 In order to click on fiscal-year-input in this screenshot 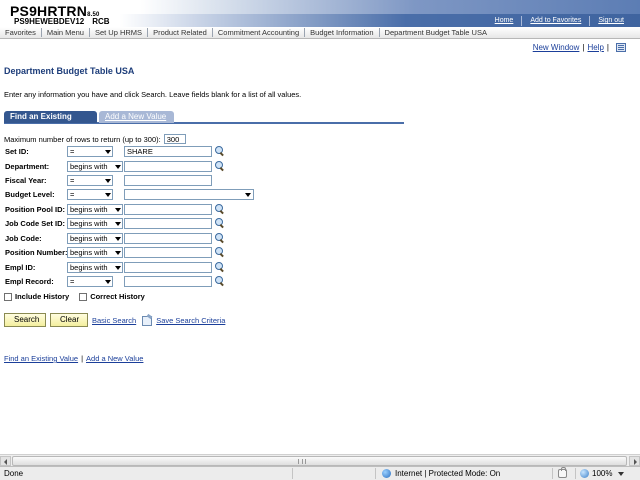, I will do `click(168, 180)`.